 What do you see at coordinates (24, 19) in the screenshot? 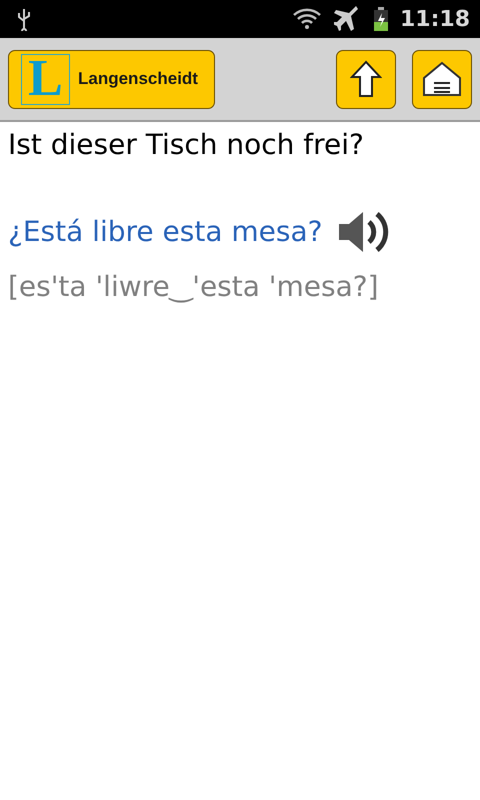
I see `usb-icon` at bounding box center [24, 19].